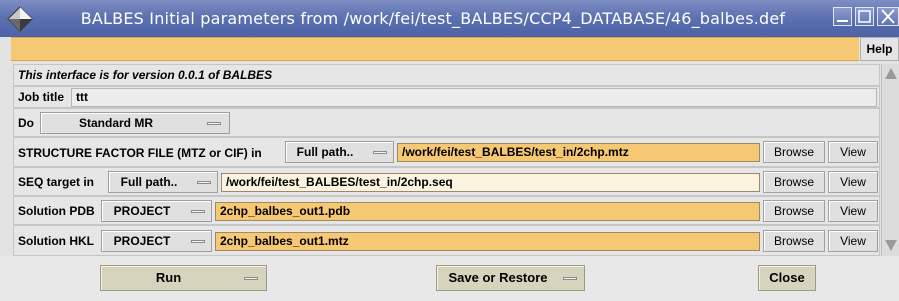 The height and width of the screenshot is (301, 899). I want to click on sf-path-input: /work/fei/test_BALBES/test_in/2chp.mtz, so click(578, 152).